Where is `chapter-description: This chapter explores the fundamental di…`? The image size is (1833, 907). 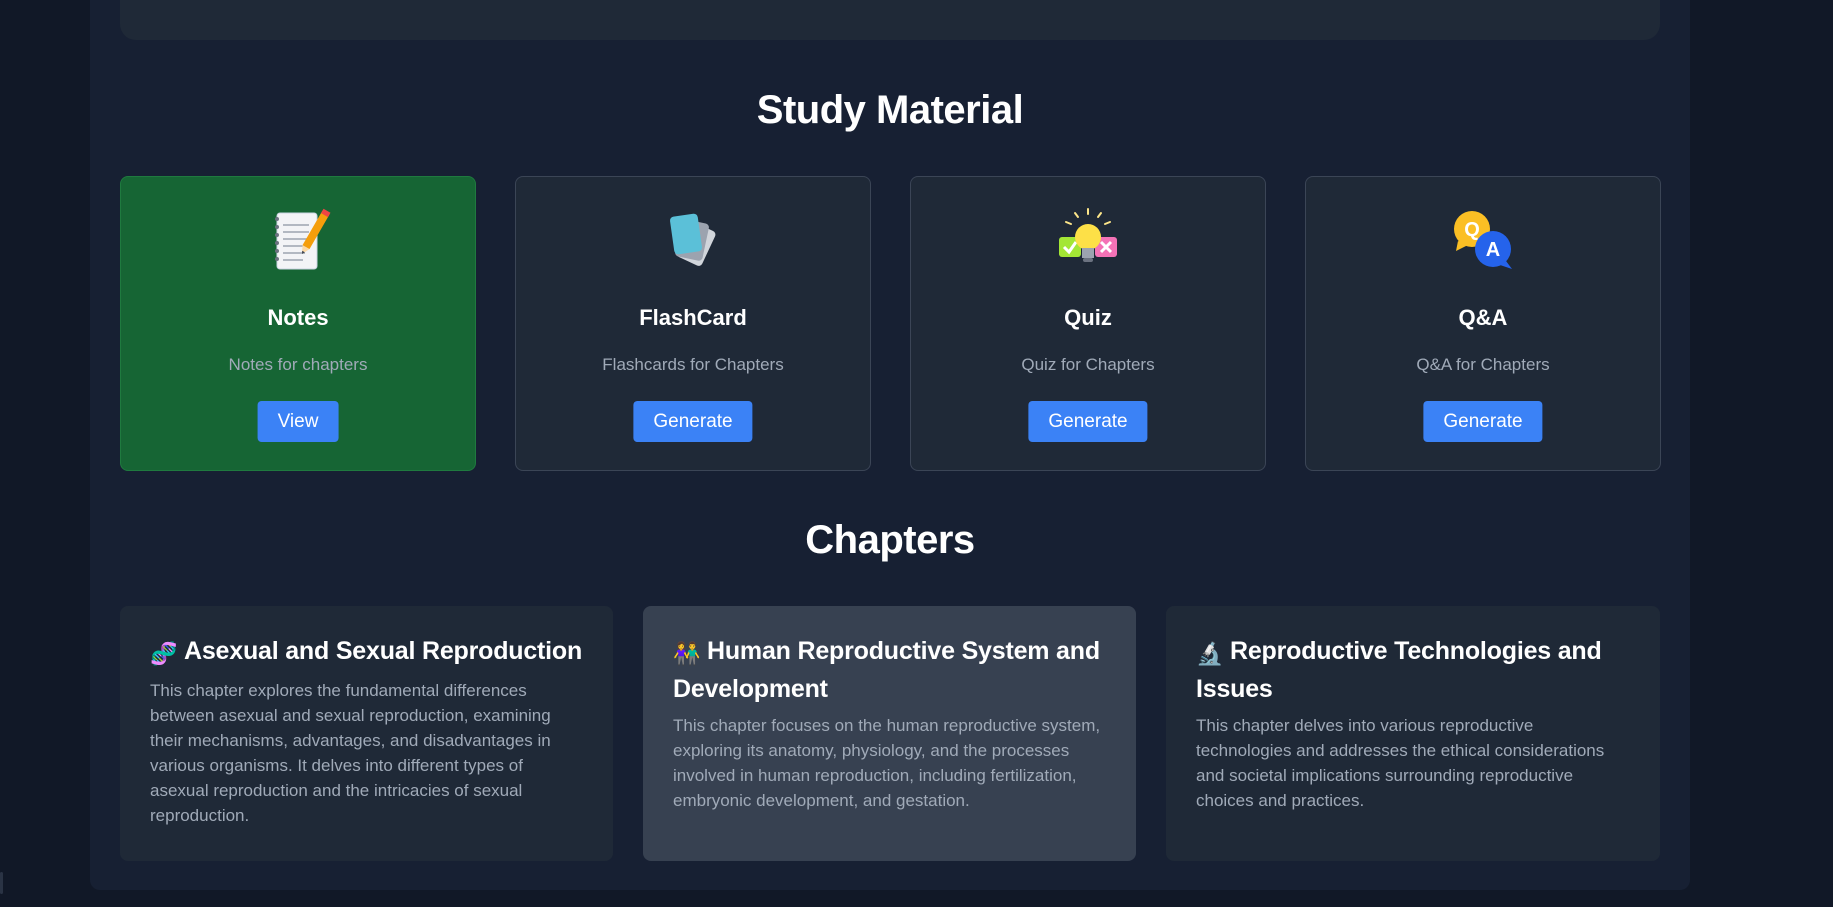
chapter-description: This chapter explores the fundamental di… is located at coordinates (350, 753).